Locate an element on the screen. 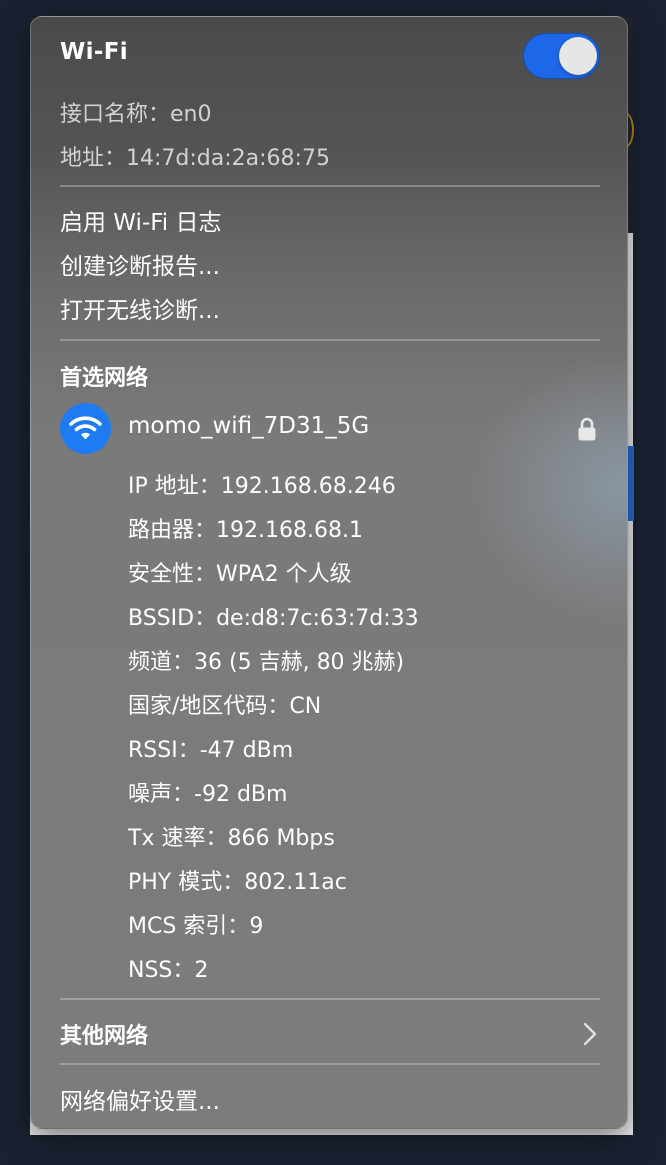 The height and width of the screenshot is (1165, 666). detail-value: WPA2 个人级 is located at coordinates (284, 574).